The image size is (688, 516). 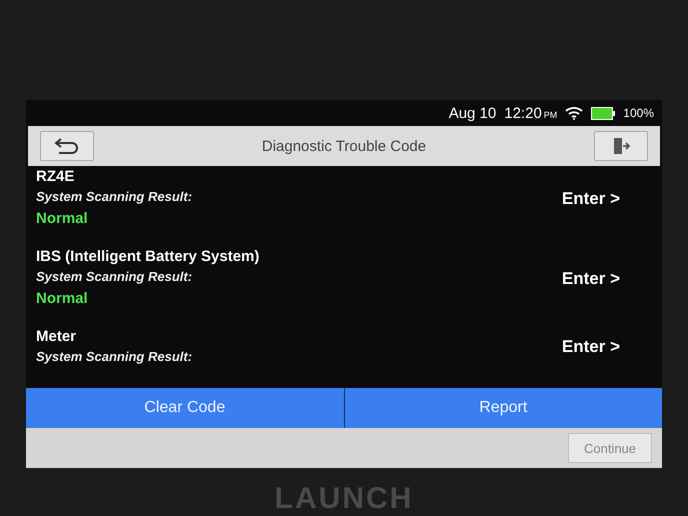 What do you see at coordinates (148, 257) in the screenshot?
I see `system-name: IBS (Intelligent Battery System)` at bounding box center [148, 257].